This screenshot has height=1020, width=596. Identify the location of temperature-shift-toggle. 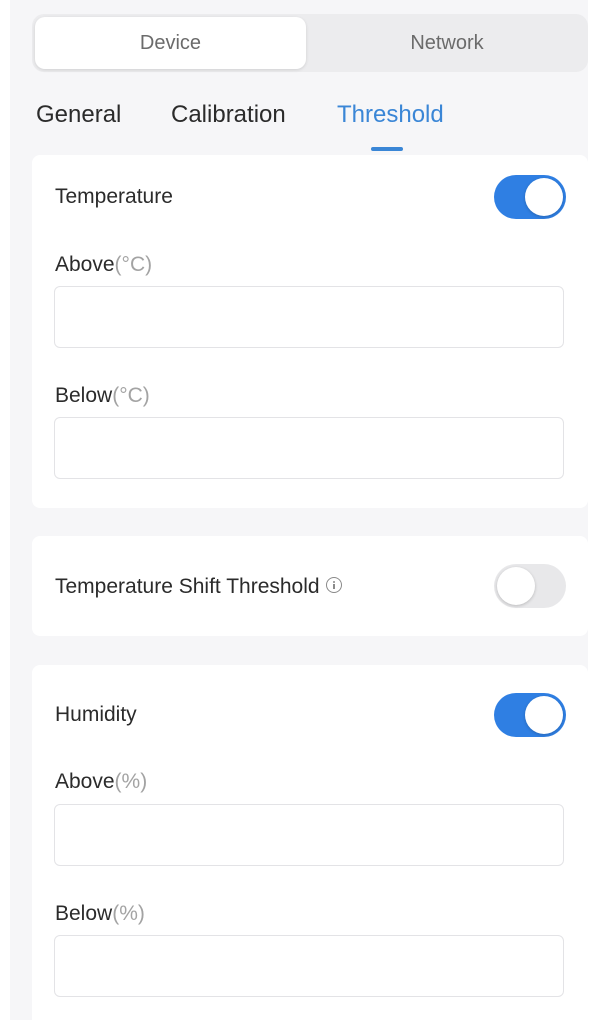
(530, 586).